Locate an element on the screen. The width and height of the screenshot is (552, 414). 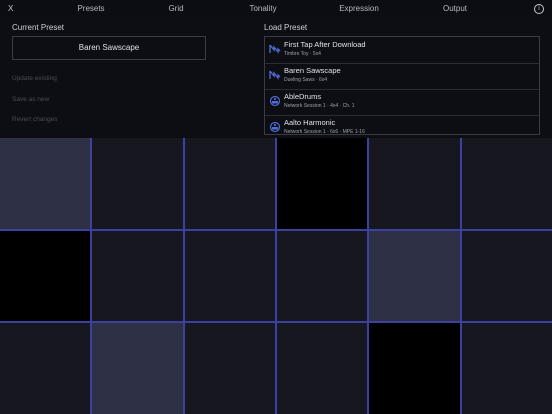
preset-subtitle: Timbre Toy · 5x4 is located at coordinates (302, 54).